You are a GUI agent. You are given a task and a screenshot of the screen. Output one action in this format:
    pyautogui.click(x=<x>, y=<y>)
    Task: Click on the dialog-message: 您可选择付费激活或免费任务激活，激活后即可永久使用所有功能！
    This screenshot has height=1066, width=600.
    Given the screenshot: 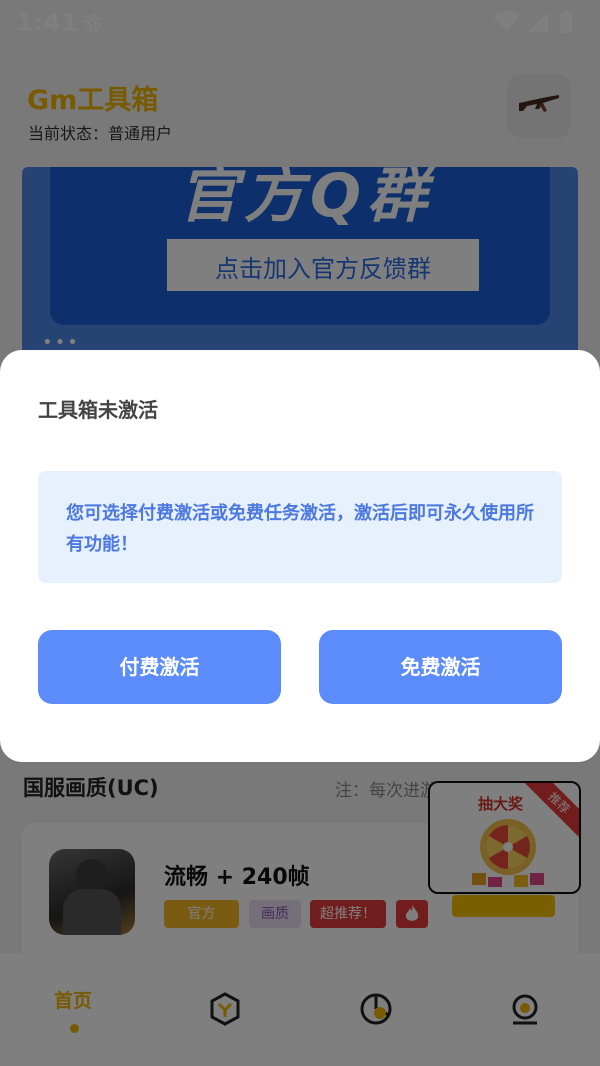 What is the action you would take?
    pyautogui.click(x=300, y=529)
    